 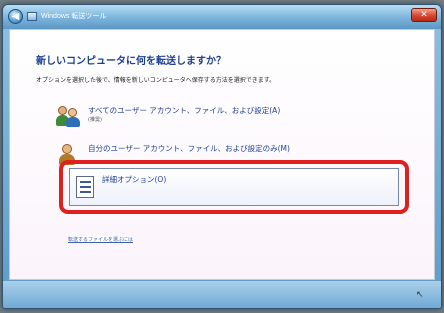 I want to click on close-button: ✕, so click(x=424, y=15).